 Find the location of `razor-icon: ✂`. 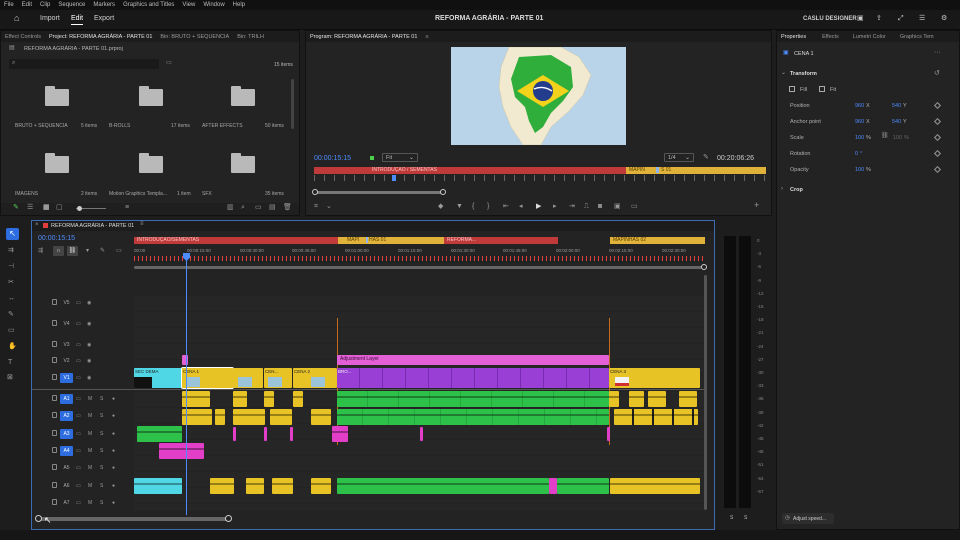

razor-icon: ✂ is located at coordinates (11, 282).